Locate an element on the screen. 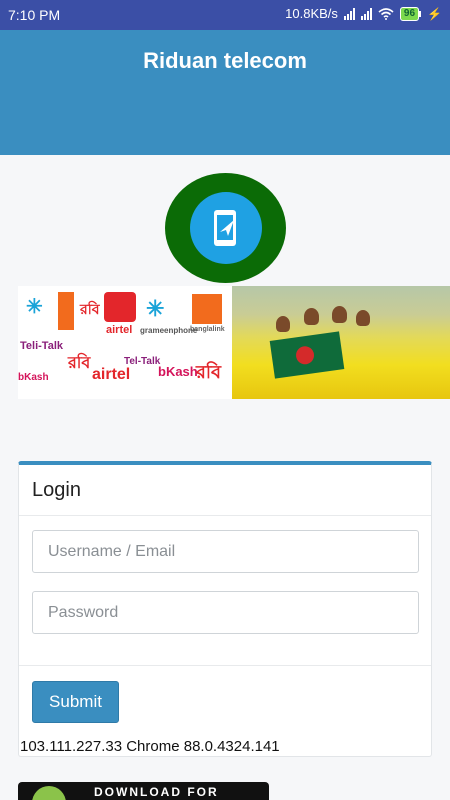 Image resolution: width=450 pixels, height=800 pixels. client-info: 103.111.227.33 Chrome 88.0.4324.141 is located at coordinates (150, 746).